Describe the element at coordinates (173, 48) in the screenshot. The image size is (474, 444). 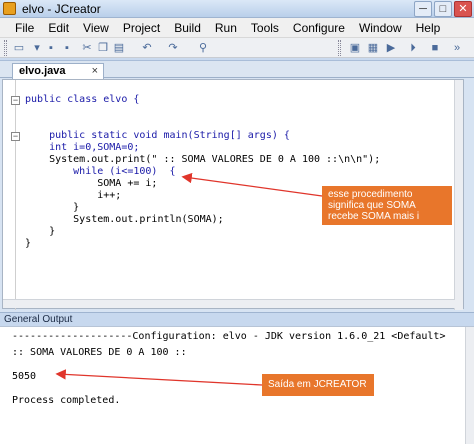
I see `redo-icon: ↷` at that location.